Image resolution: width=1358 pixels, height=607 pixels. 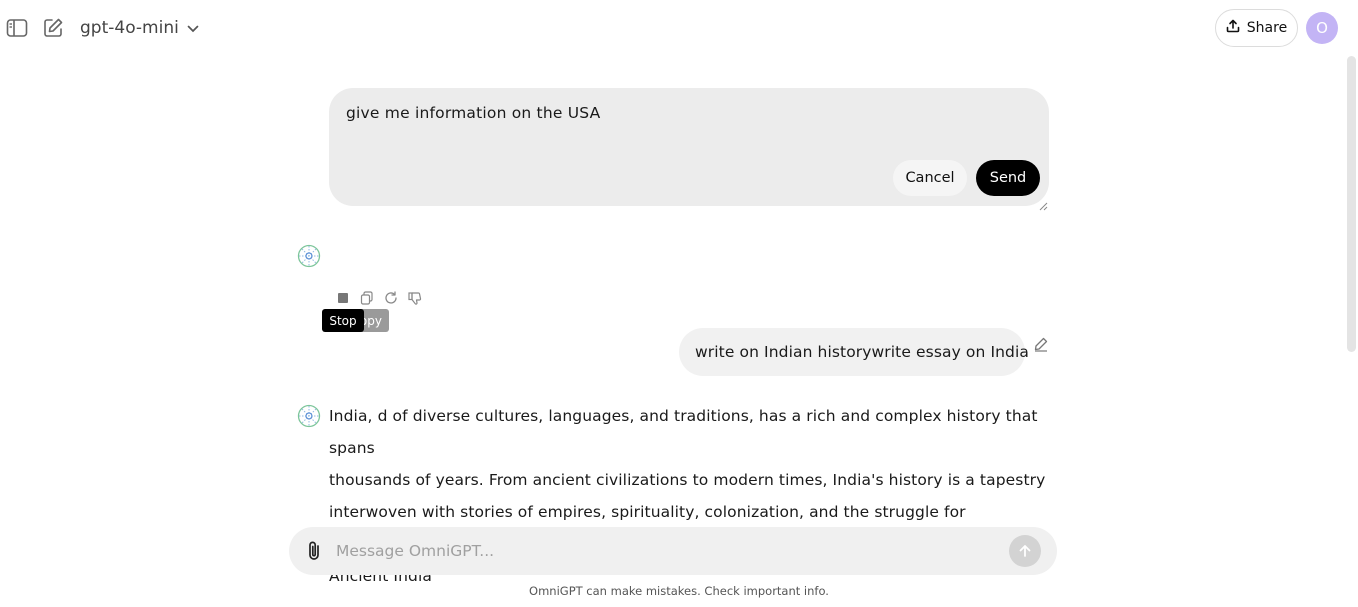 What do you see at coordinates (53, 28) in the screenshot?
I see `new-chat-icon` at bounding box center [53, 28].